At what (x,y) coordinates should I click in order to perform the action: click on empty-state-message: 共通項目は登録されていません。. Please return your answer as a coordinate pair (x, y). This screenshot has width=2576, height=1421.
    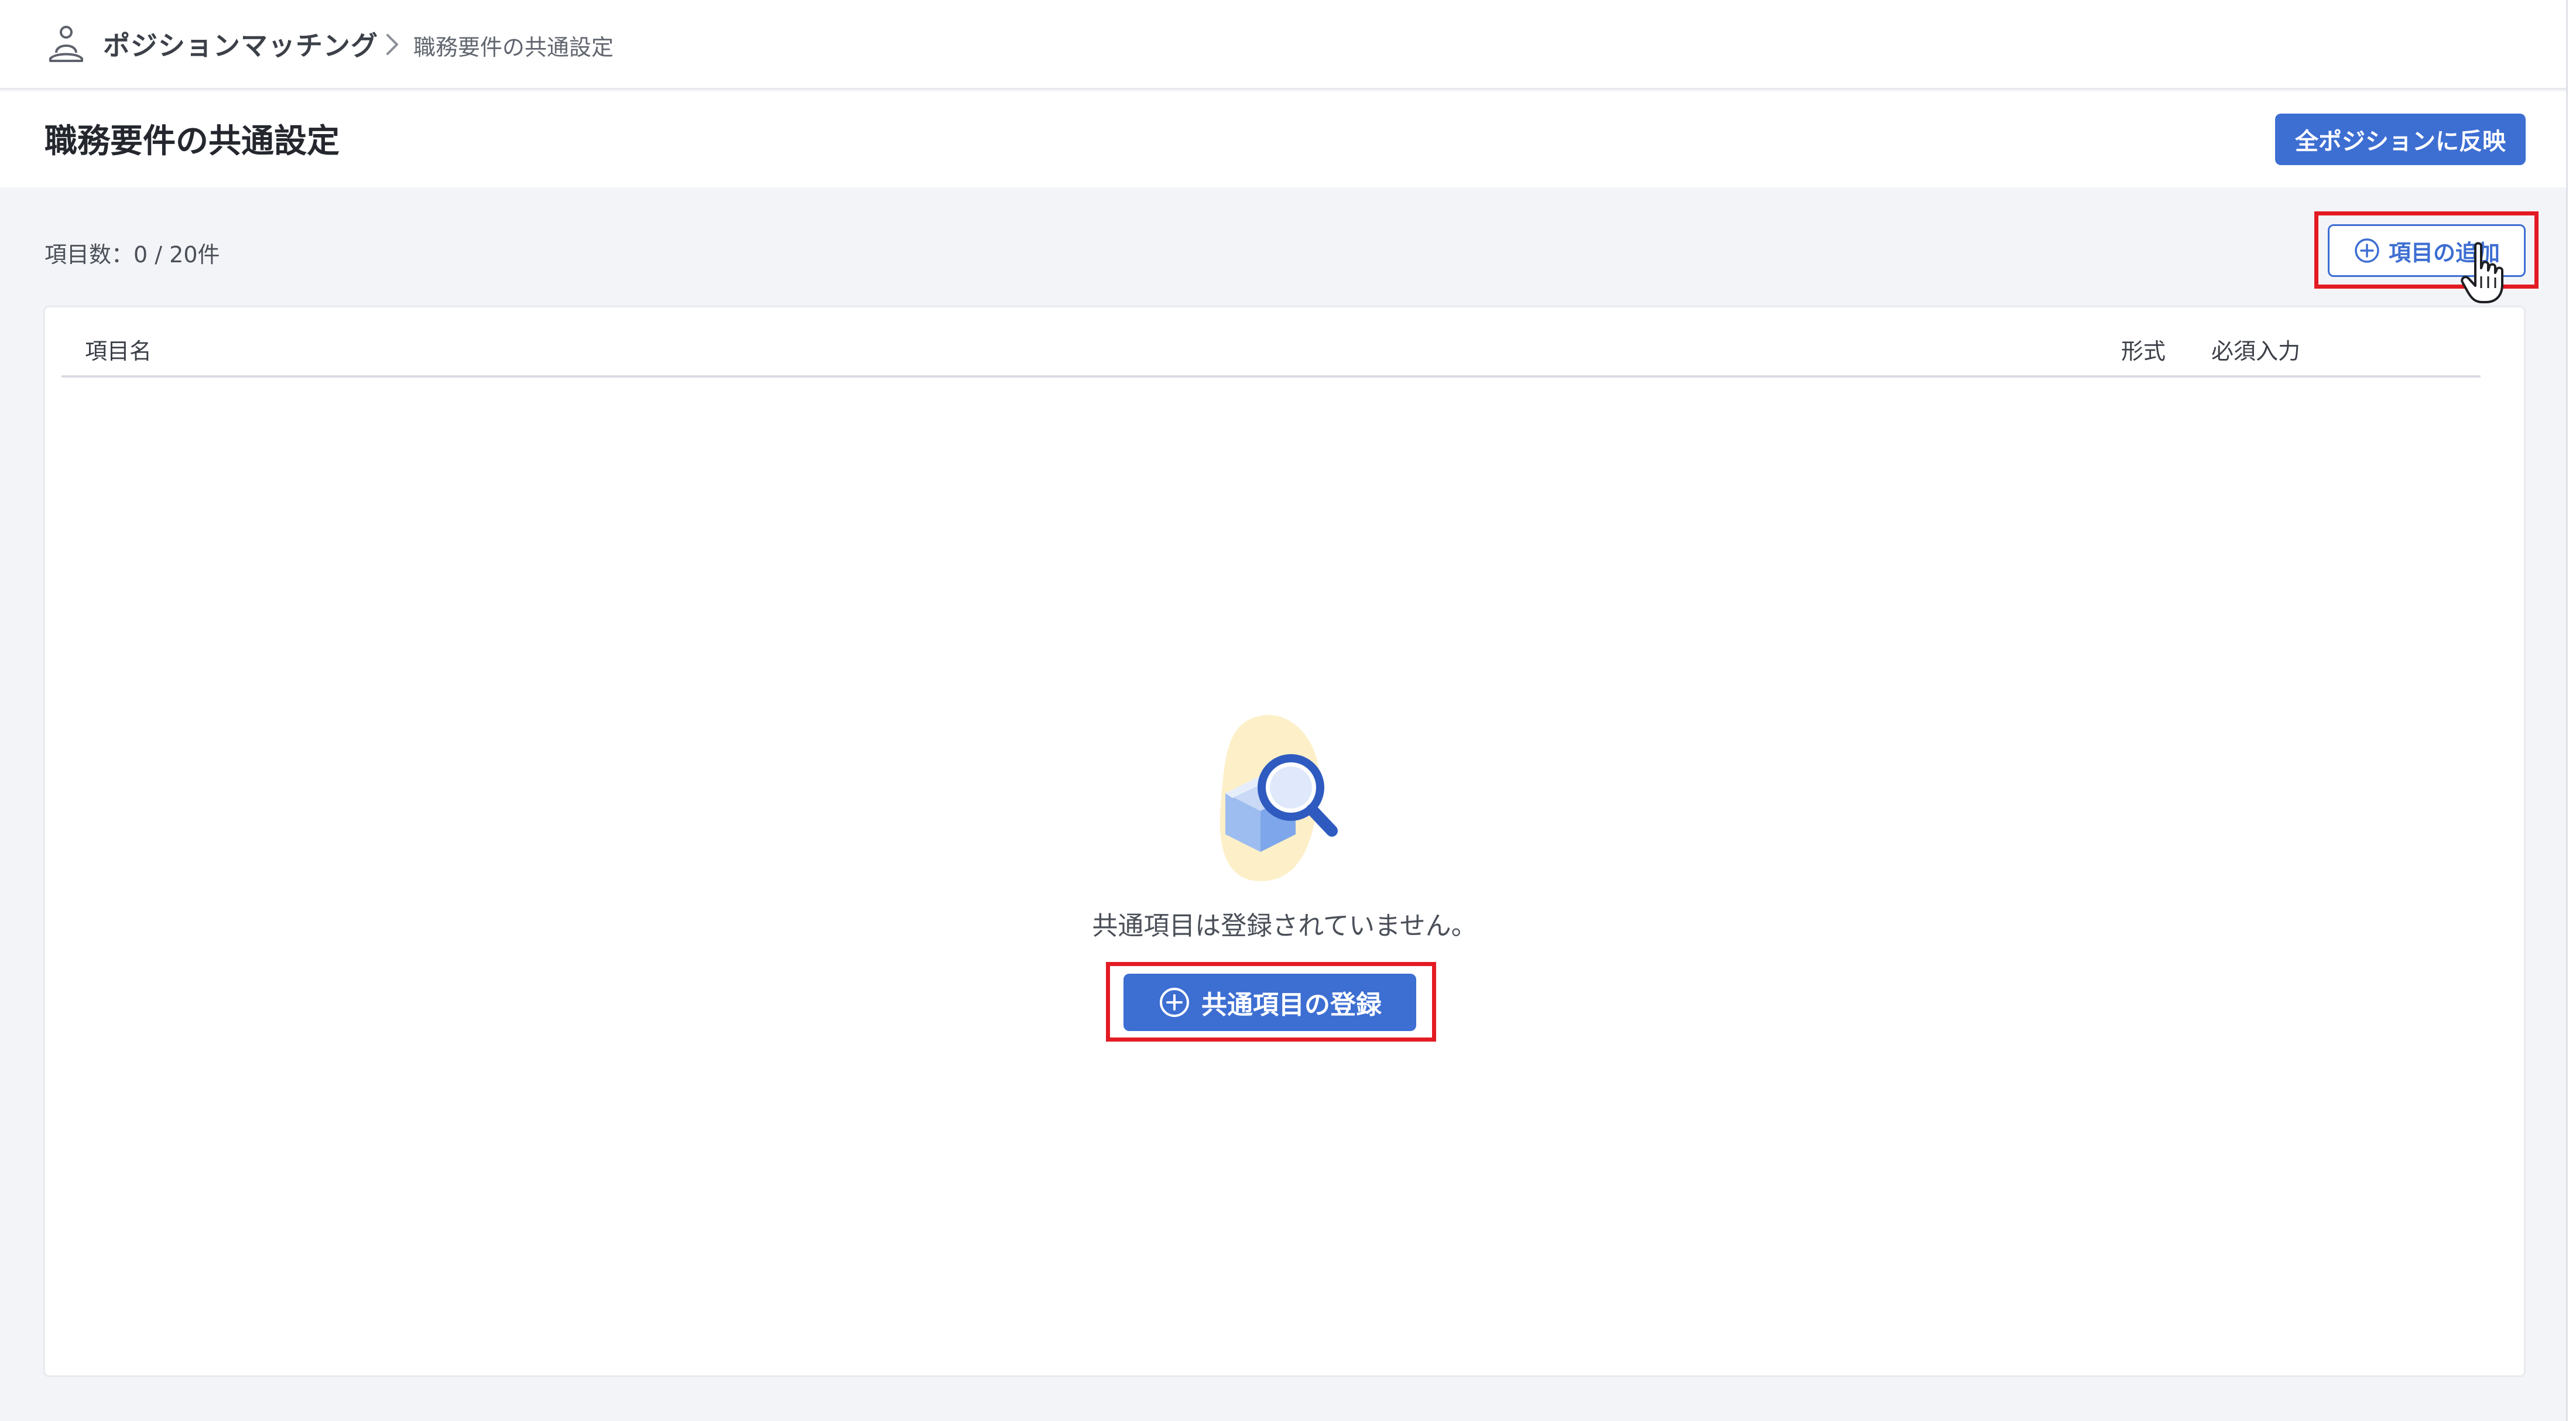
    Looking at the image, I should click on (1284, 926).